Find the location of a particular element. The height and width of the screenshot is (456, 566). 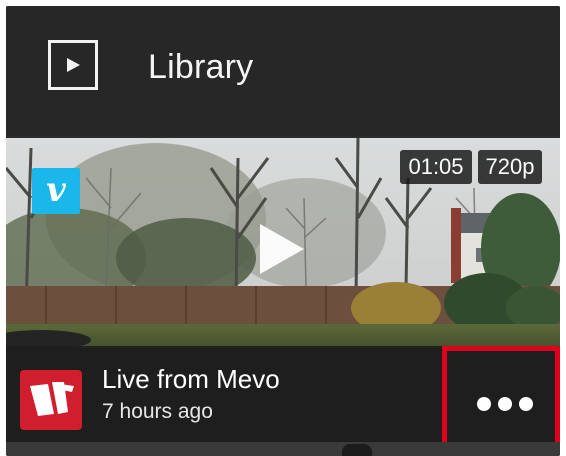

vimeo-letter: v is located at coordinates (56, 190).